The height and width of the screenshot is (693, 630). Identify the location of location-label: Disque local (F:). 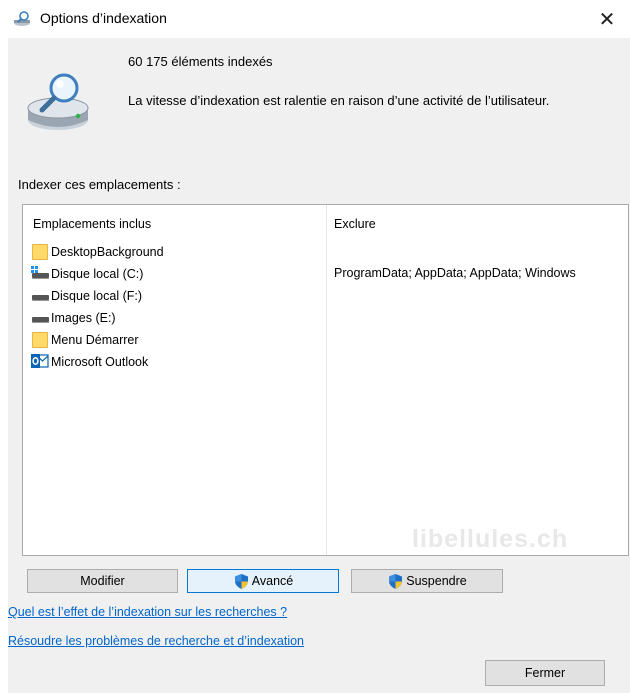
(96, 296).